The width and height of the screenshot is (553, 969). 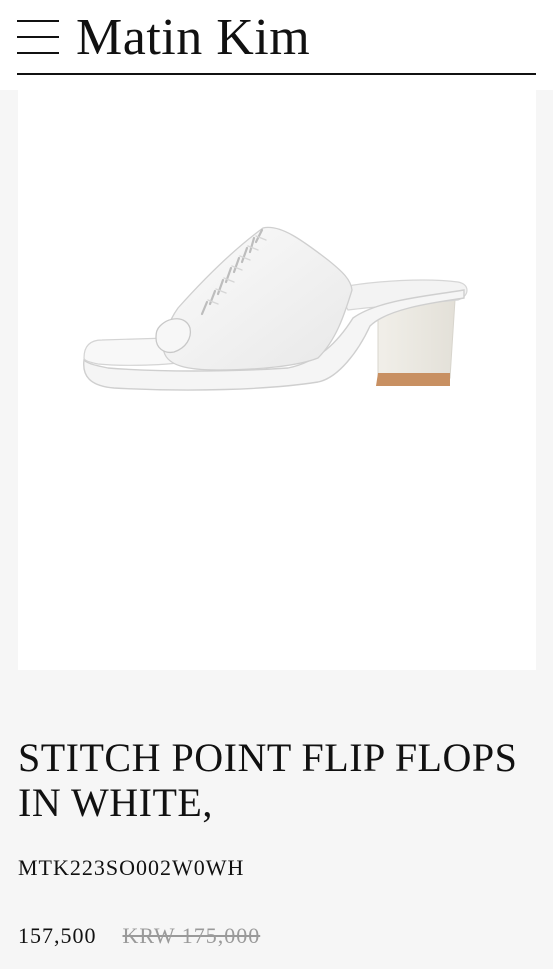 What do you see at coordinates (268, 780) in the screenshot?
I see `product-title: STITCH POINT FLIP FLOPS IN WHITE,` at bounding box center [268, 780].